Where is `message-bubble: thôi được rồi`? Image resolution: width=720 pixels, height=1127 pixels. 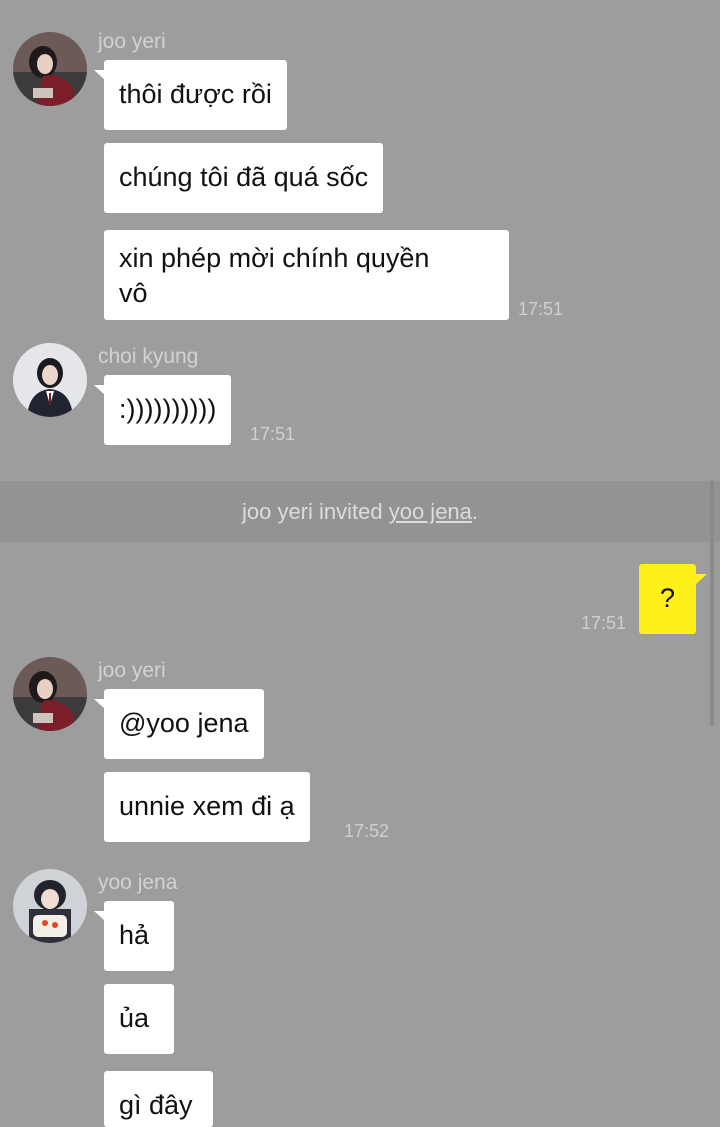 message-bubble: thôi được rồi is located at coordinates (190, 95).